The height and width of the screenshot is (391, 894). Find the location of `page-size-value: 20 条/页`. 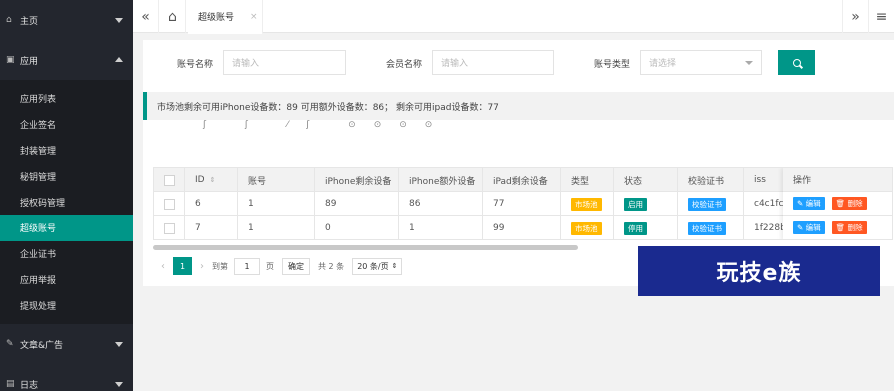

page-size-value: 20 条/页 is located at coordinates (373, 266).